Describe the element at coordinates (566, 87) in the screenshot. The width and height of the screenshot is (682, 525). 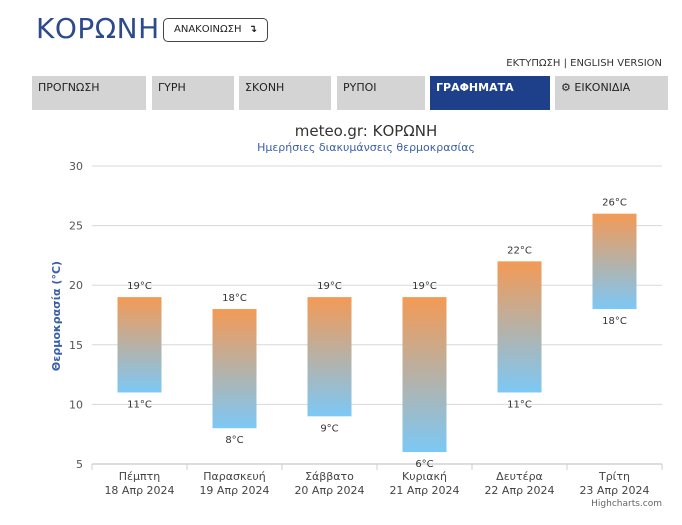
I see `gear-icon: ⚙` at that location.